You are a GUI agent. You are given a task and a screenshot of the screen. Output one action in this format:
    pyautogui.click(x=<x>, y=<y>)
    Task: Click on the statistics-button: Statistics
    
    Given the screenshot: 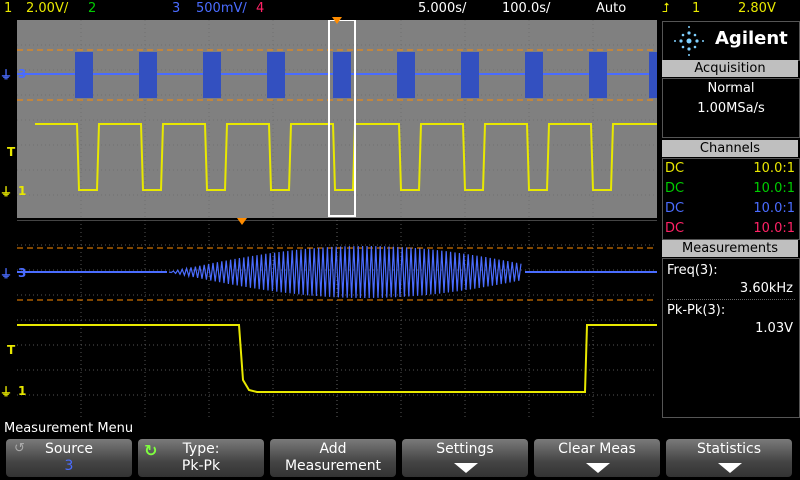 What is the action you would take?
    pyautogui.click(x=729, y=458)
    